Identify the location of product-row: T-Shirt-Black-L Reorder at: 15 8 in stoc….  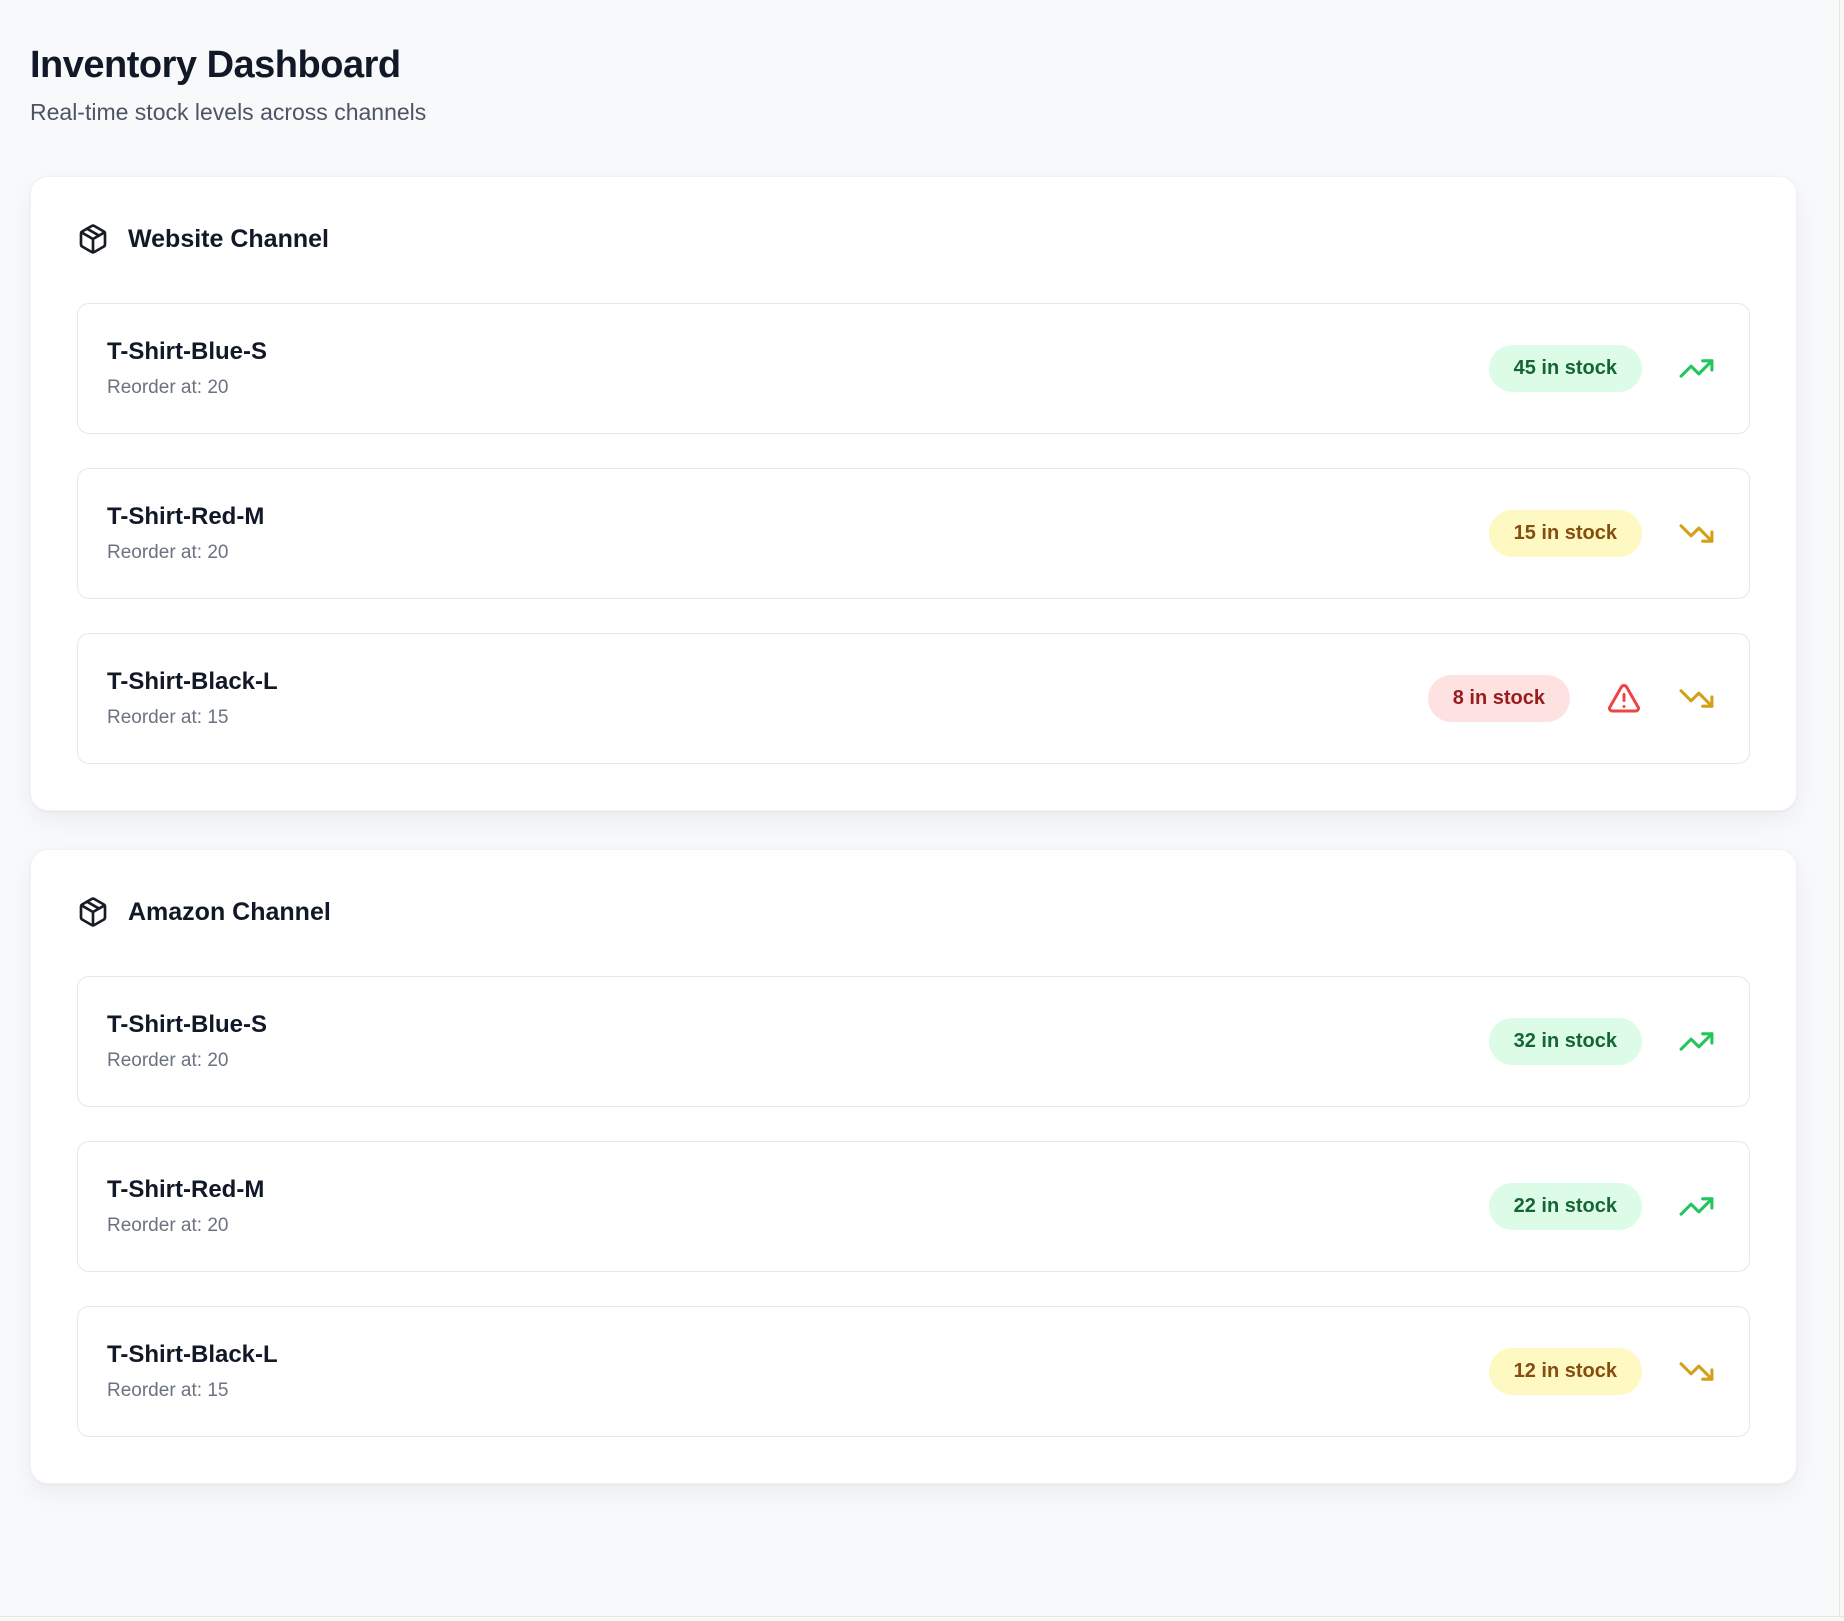
(913, 698).